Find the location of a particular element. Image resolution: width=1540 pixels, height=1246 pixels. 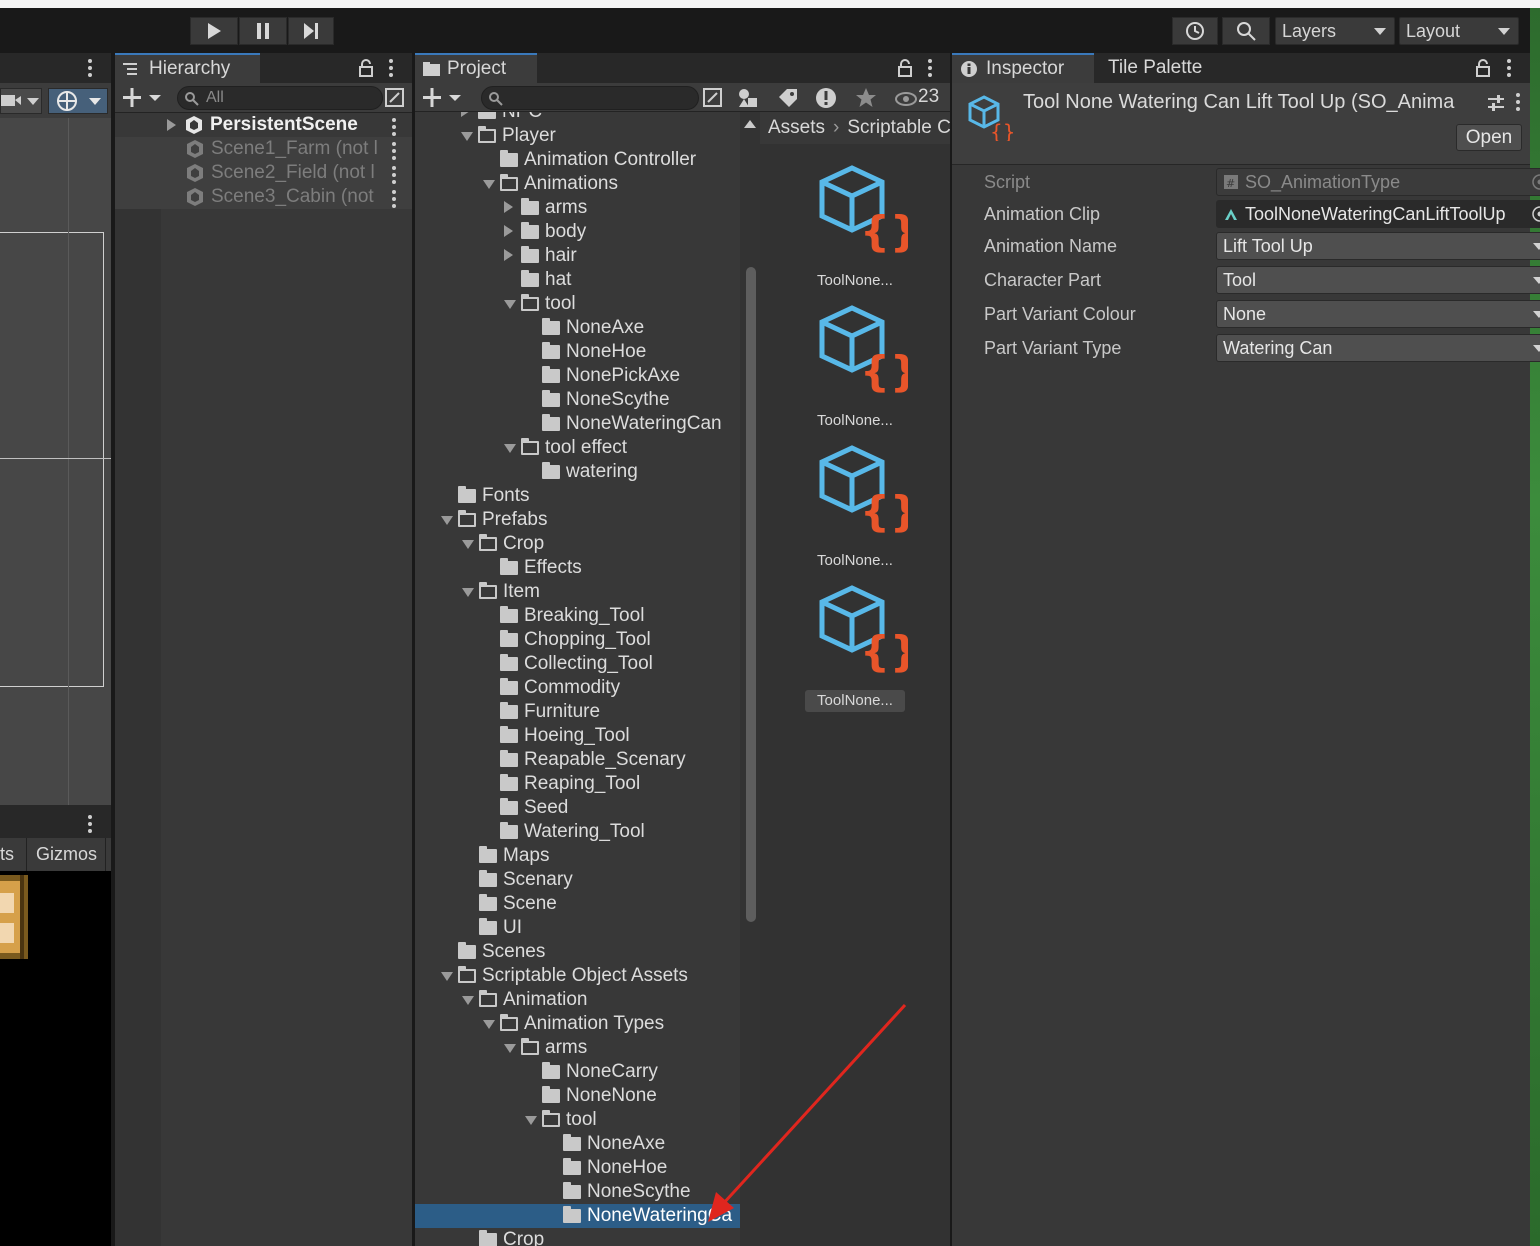

breadcrumb-scriptable: Scriptable C is located at coordinates (898, 128).